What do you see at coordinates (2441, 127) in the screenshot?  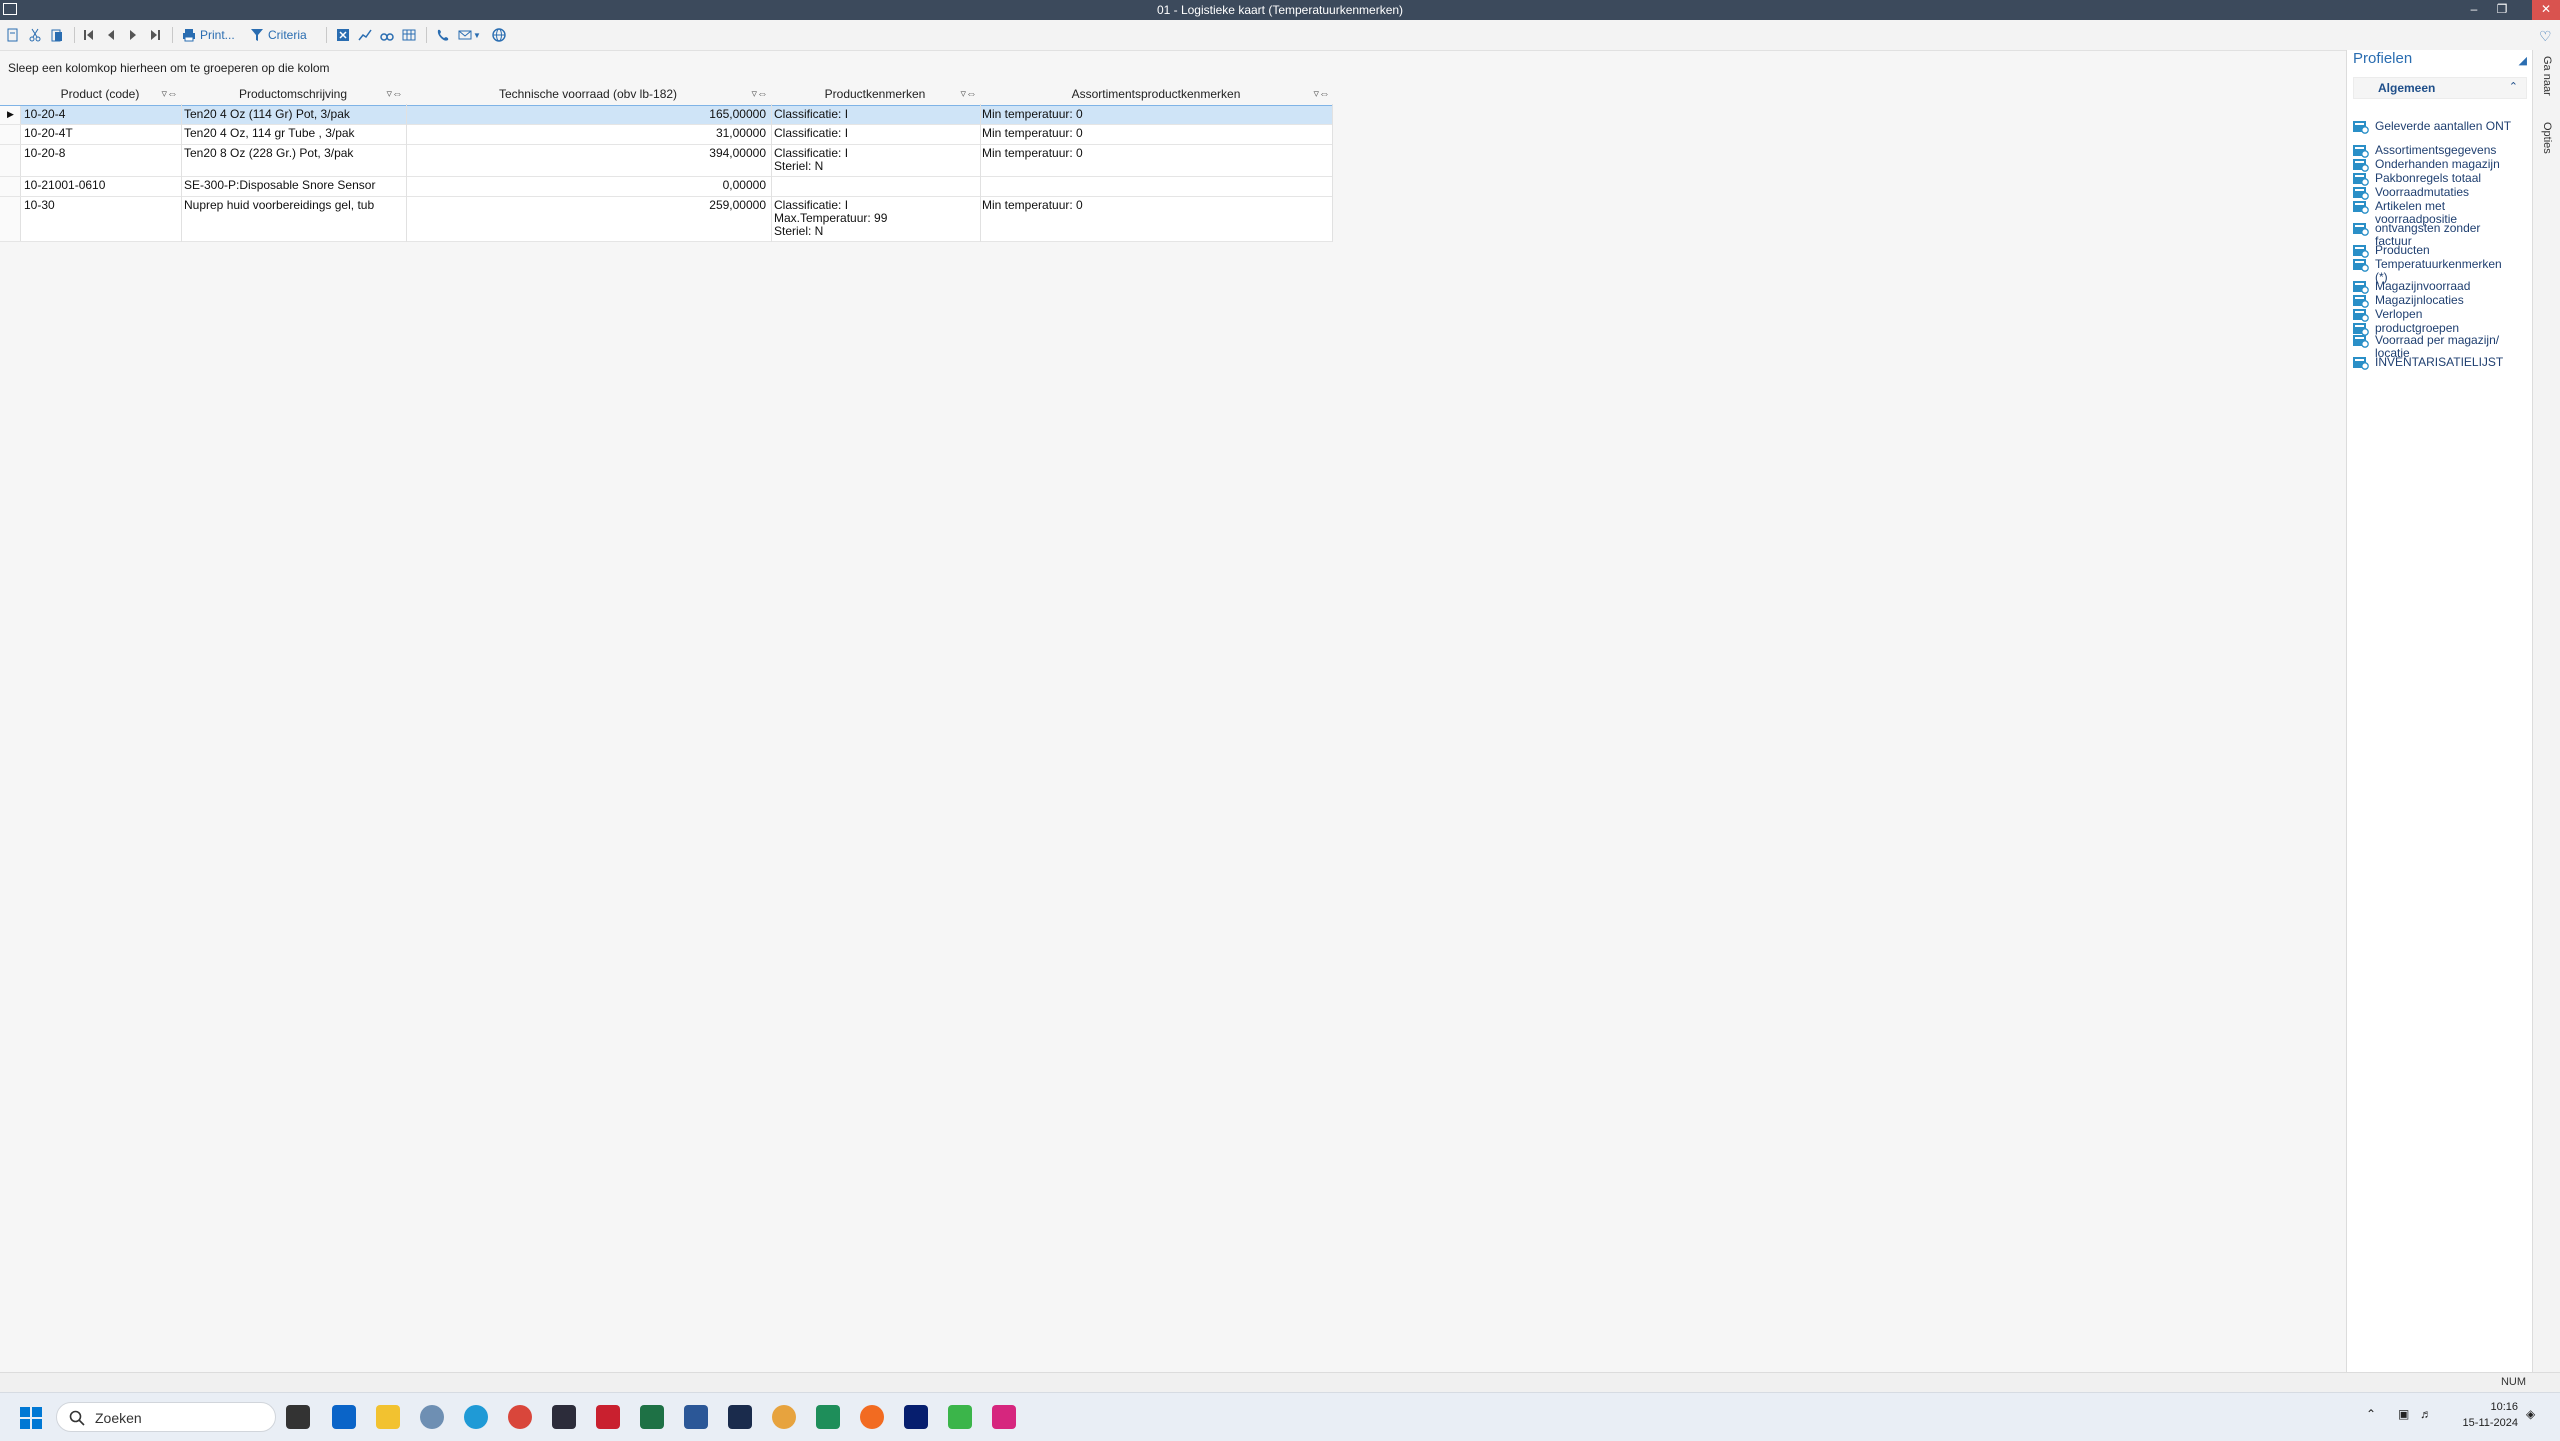 I see `profile-item: Geleverde aantallen ONT` at bounding box center [2441, 127].